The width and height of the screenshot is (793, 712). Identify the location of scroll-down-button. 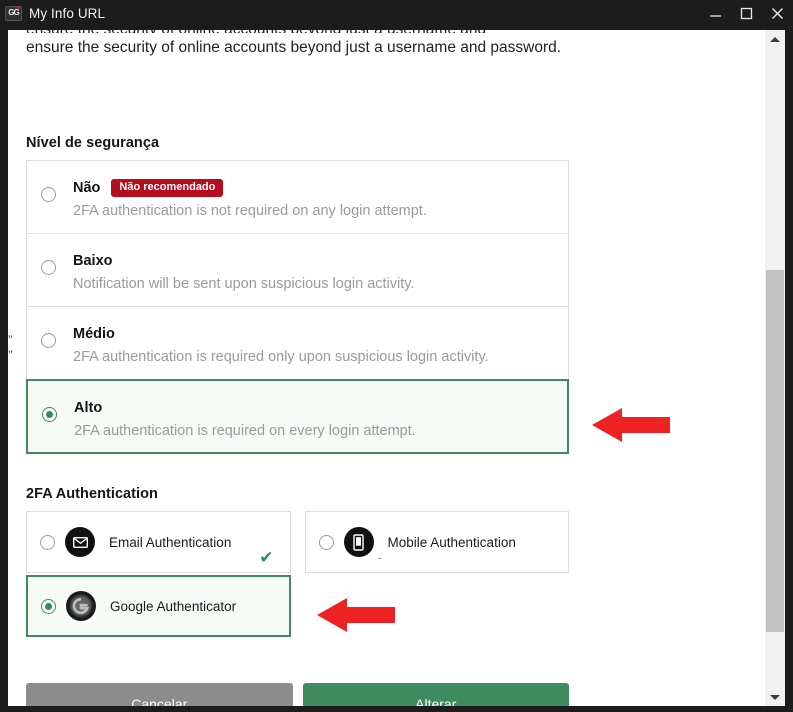
(775, 697).